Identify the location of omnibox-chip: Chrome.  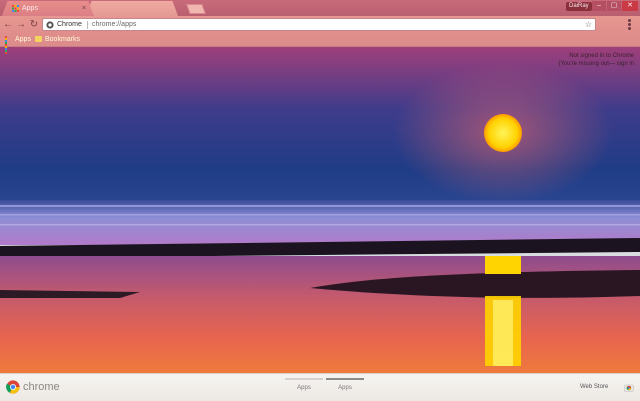
(69, 24).